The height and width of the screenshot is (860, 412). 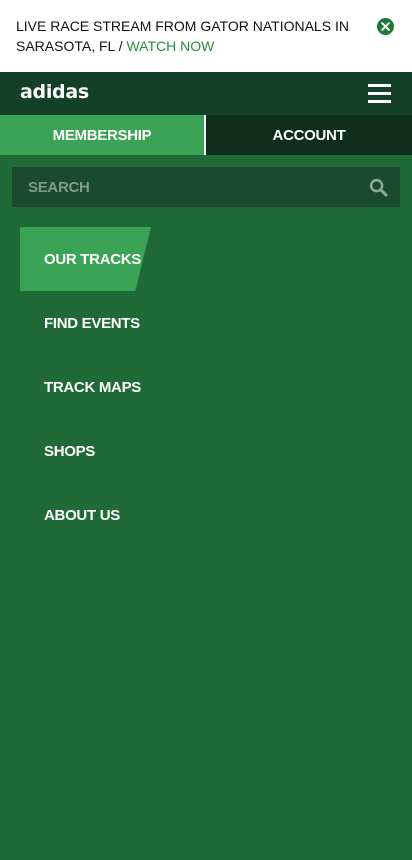 I want to click on search-icon, so click(x=378, y=187).